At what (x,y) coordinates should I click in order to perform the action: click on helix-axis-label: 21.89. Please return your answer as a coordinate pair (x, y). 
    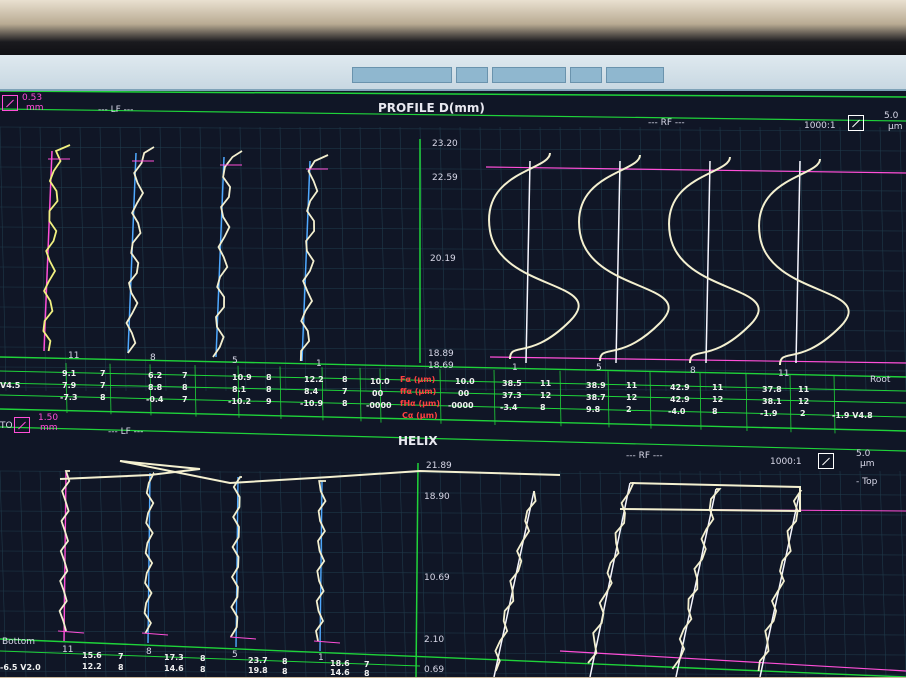
    Looking at the image, I should click on (439, 466).